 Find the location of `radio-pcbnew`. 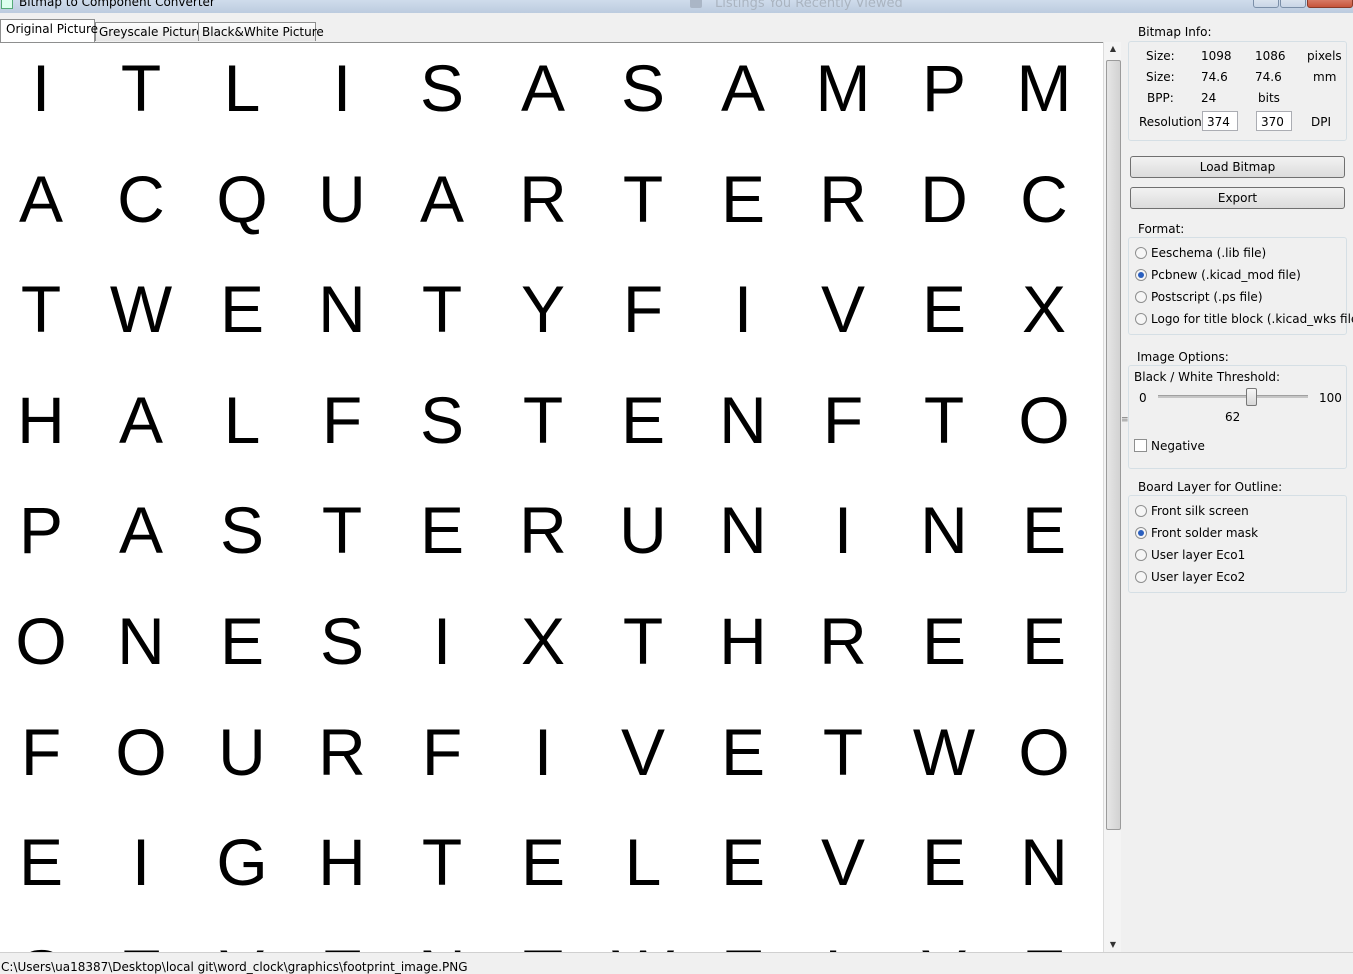

radio-pcbnew is located at coordinates (1141, 274).